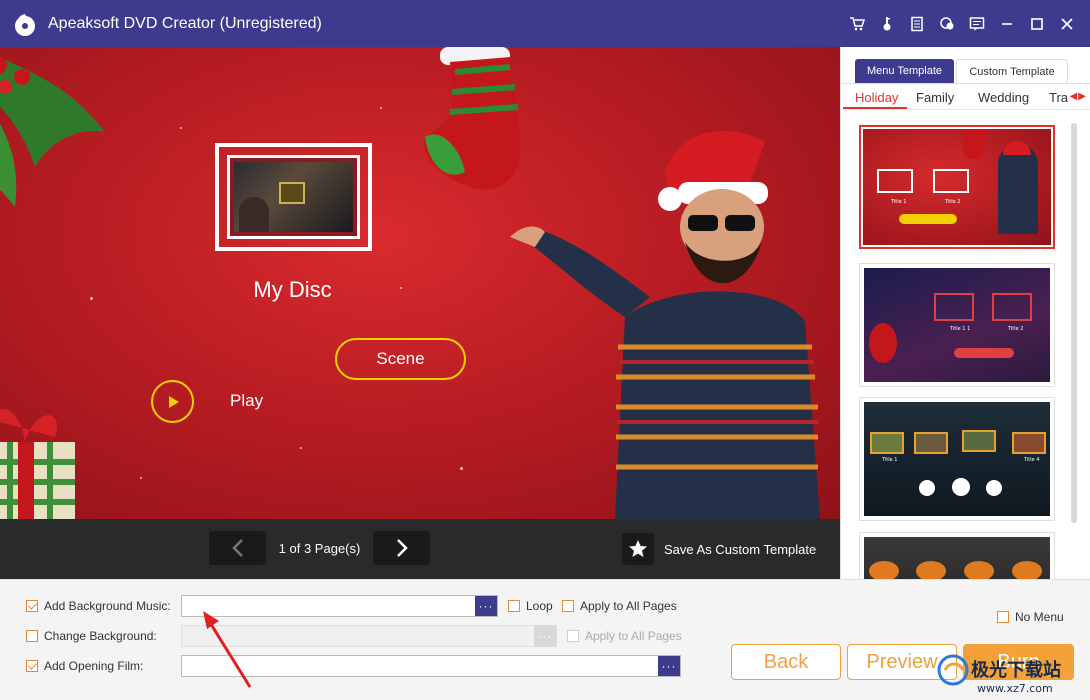 This screenshot has width=1090, height=700. What do you see at coordinates (107, 606) in the screenshot?
I see `background-music-label: Add Background Music:` at bounding box center [107, 606].